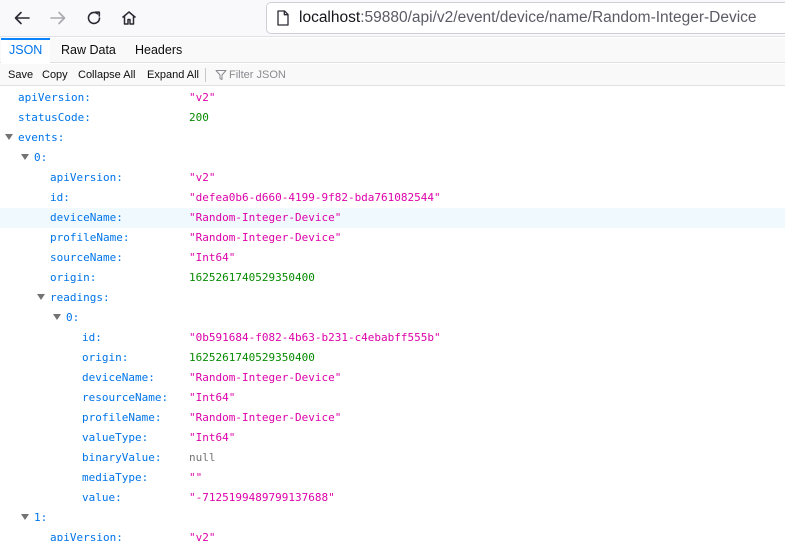  Describe the element at coordinates (330, 17) in the screenshot. I see `url-host: localhost` at that location.